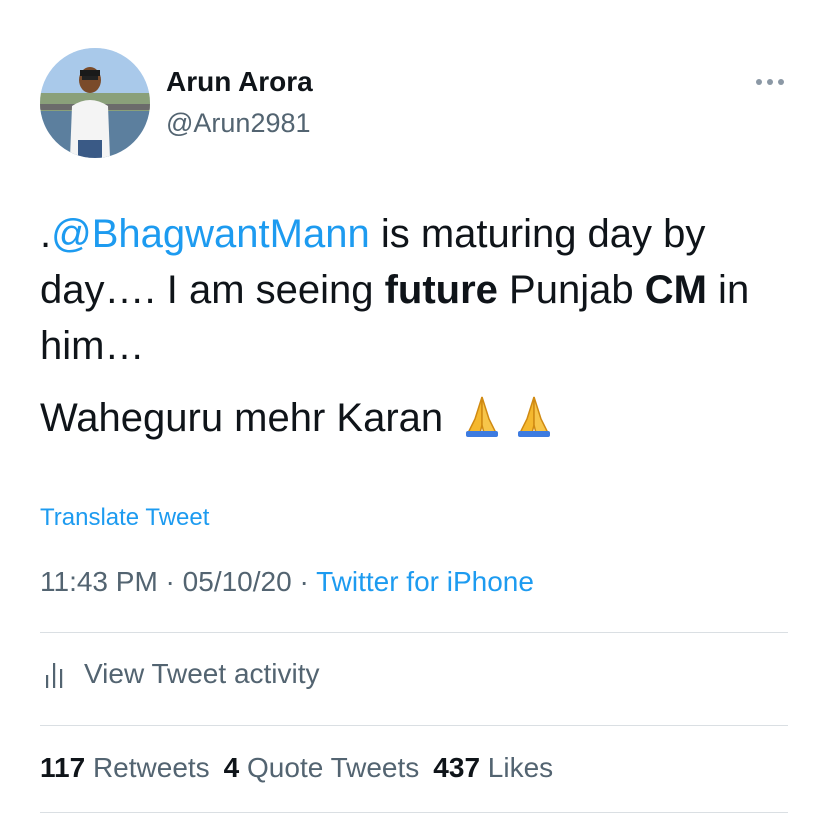 The width and height of the screenshot is (828, 814). I want to click on tweet-text-b: Punjab, so click(571, 290).